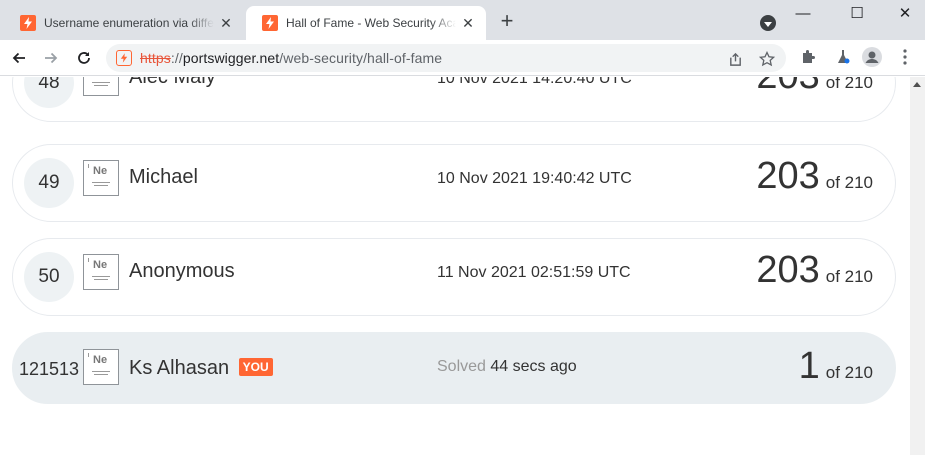 The image size is (925, 455). What do you see at coordinates (172, 82) in the screenshot?
I see `user-name: Alec Maly` at bounding box center [172, 82].